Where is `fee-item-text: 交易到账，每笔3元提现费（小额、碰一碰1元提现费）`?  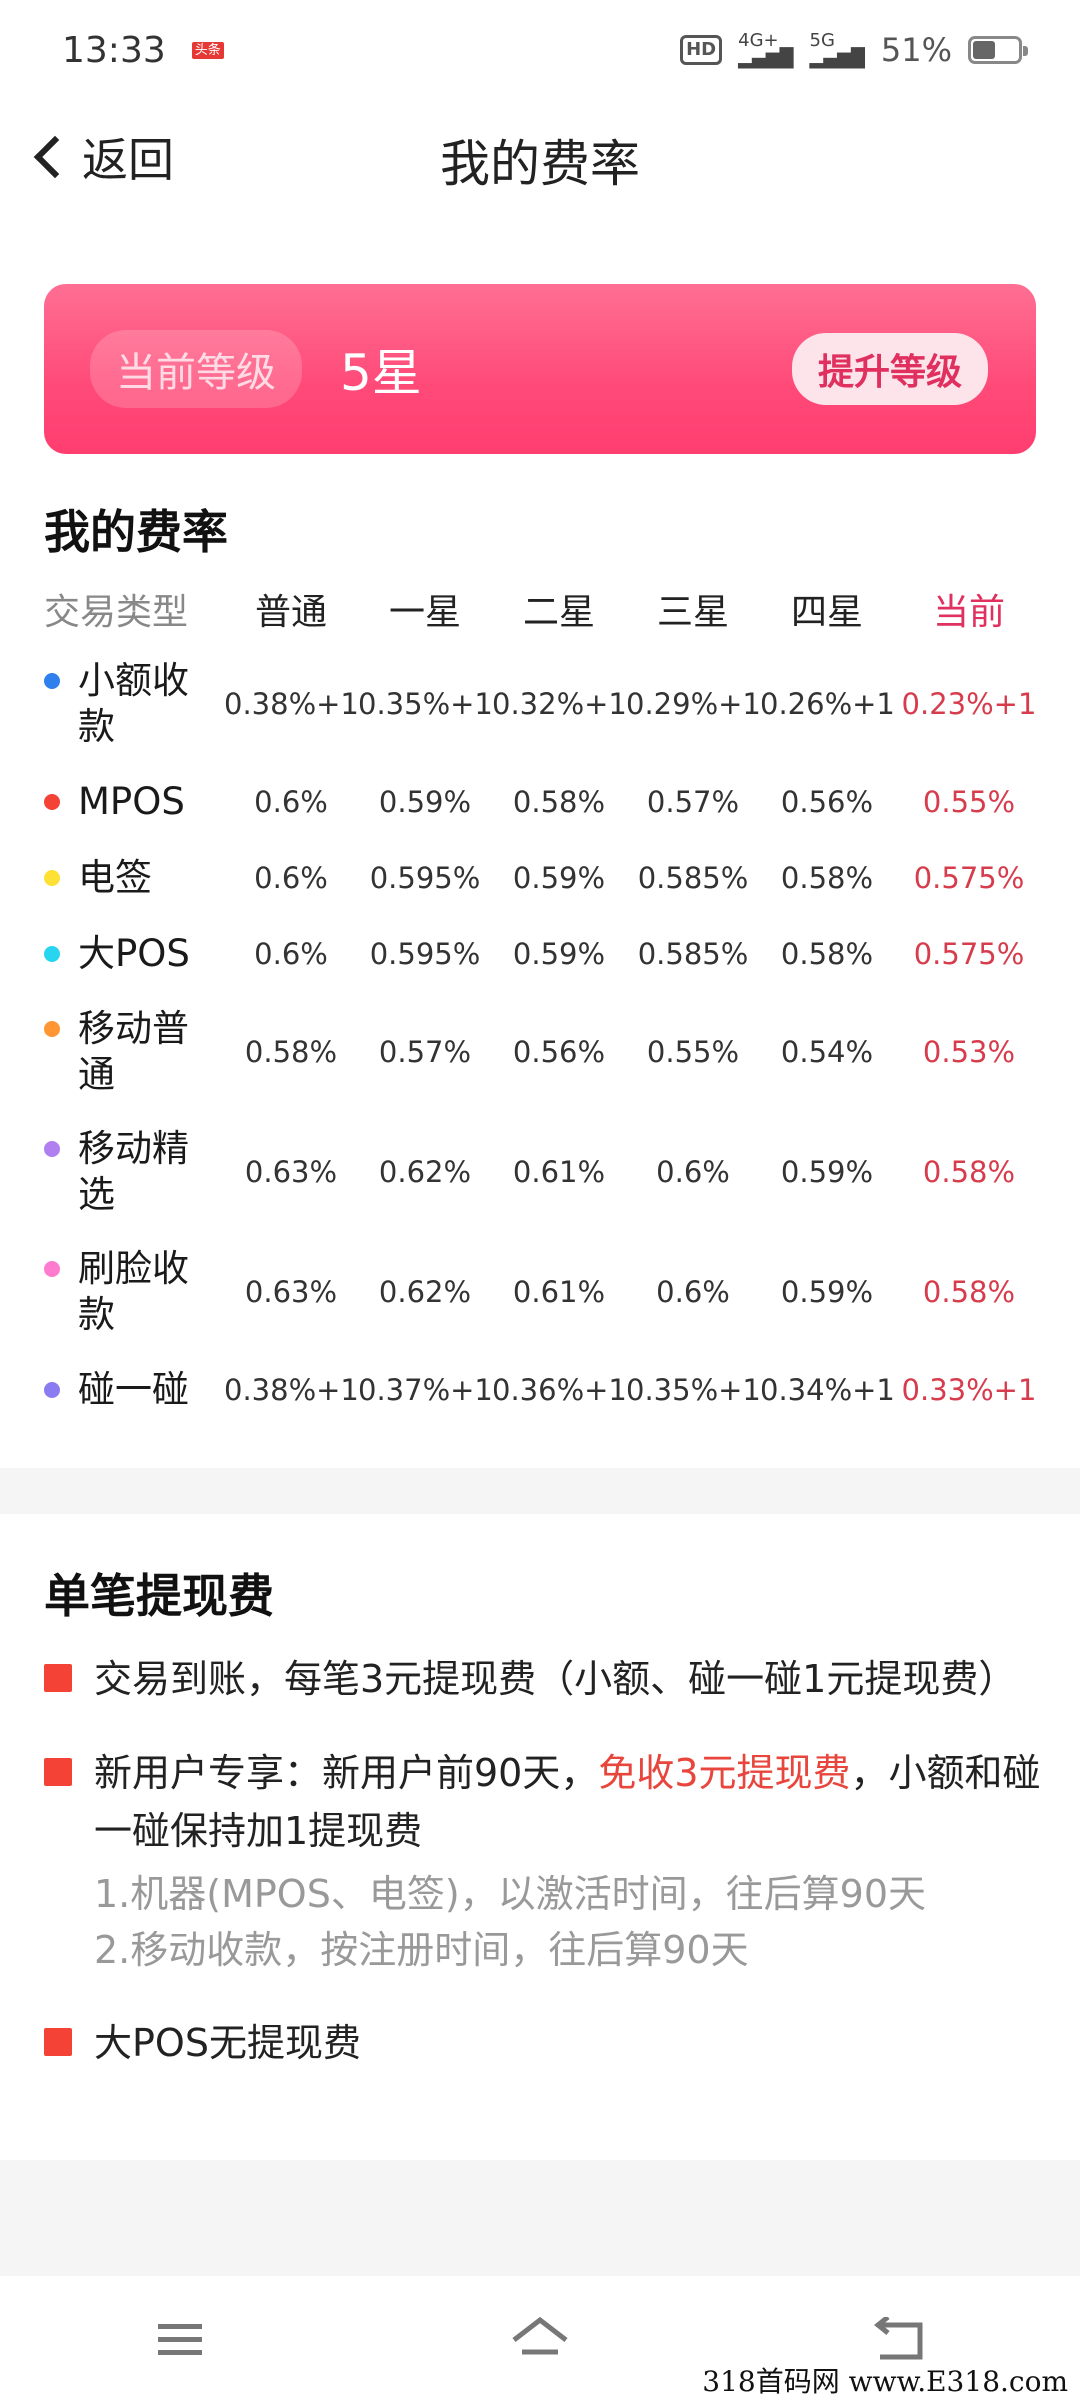
fee-item-text: 交易到账，每笔3元提现费（小额、碰一碰1元提现费） is located at coordinates (555, 1679).